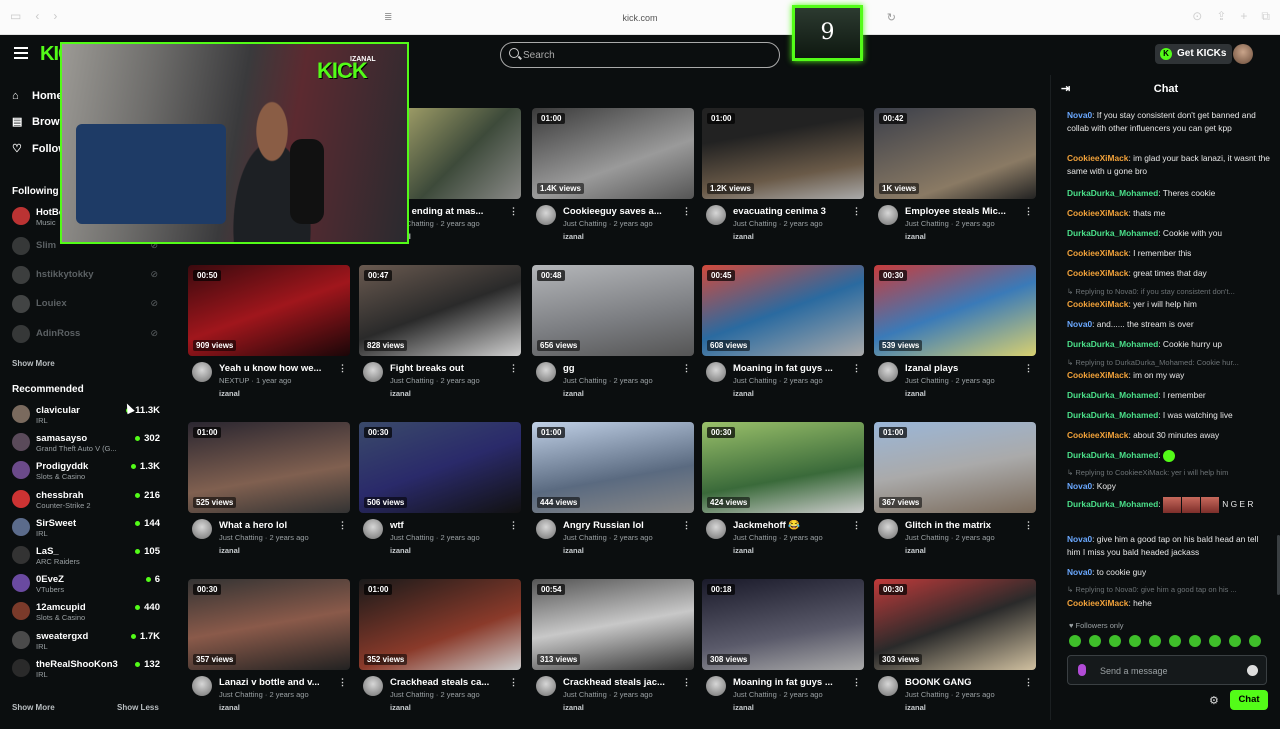  I want to click on video-thumbnail: 00:42 1K views, so click(955, 153).